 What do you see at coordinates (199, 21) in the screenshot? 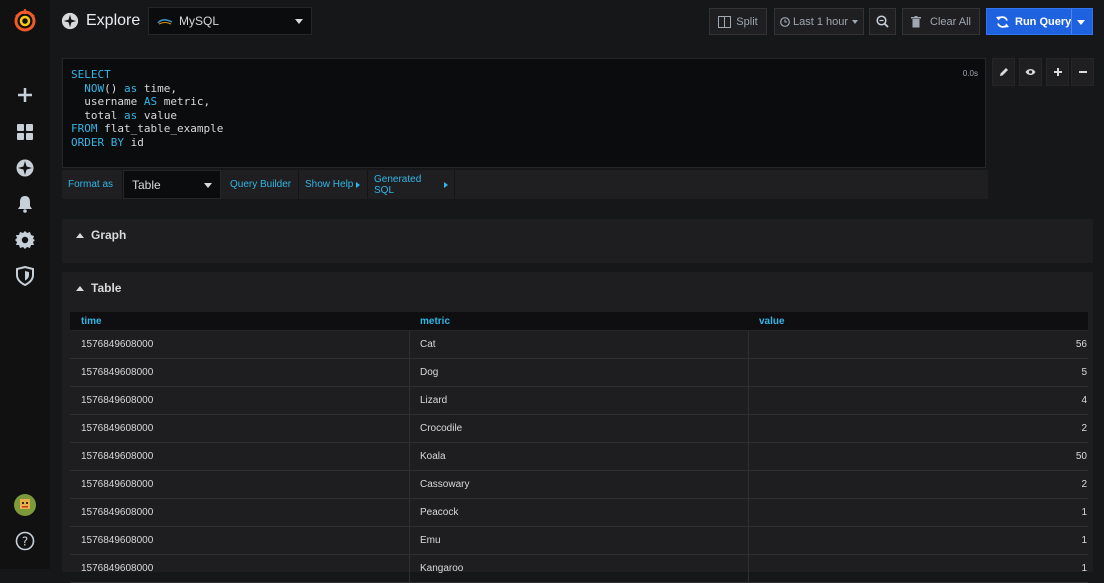
I see `datasource-name: MySQL` at bounding box center [199, 21].